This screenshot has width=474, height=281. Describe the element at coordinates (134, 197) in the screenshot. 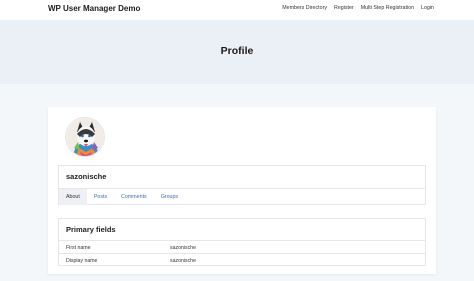

I see `tab-comments: Comments` at that location.